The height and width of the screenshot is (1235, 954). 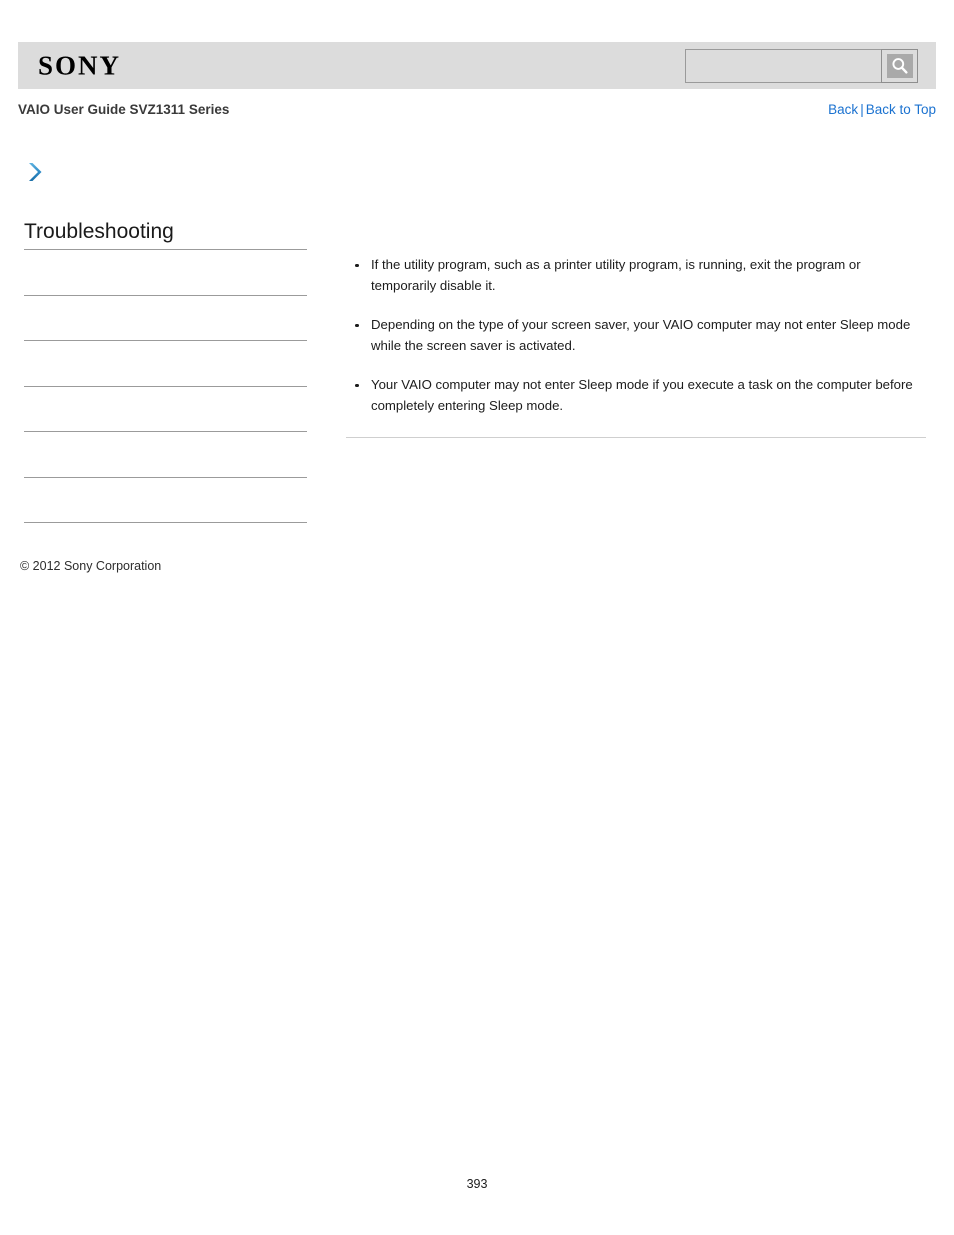 What do you see at coordinates (477, 1184) in the screenshot?
I see `page-number: 393` at bounding box center [477, 1184].